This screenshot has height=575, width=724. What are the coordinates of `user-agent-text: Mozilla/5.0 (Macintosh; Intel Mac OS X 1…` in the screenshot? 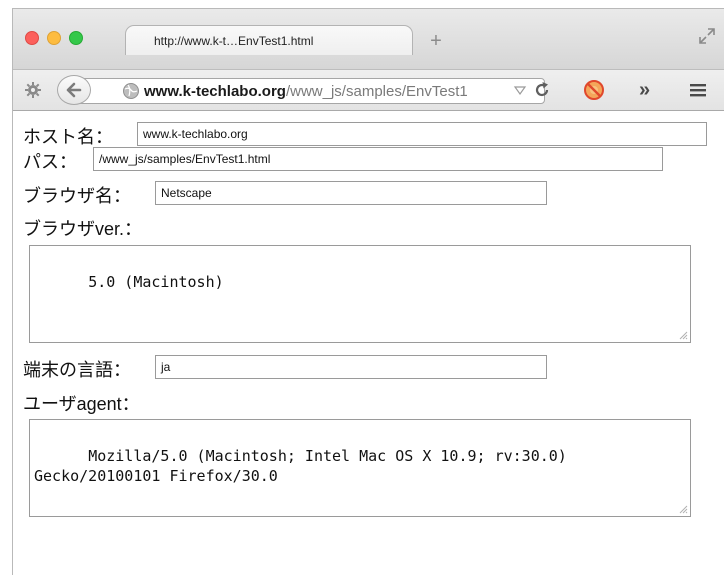 It's located at (300, 466).